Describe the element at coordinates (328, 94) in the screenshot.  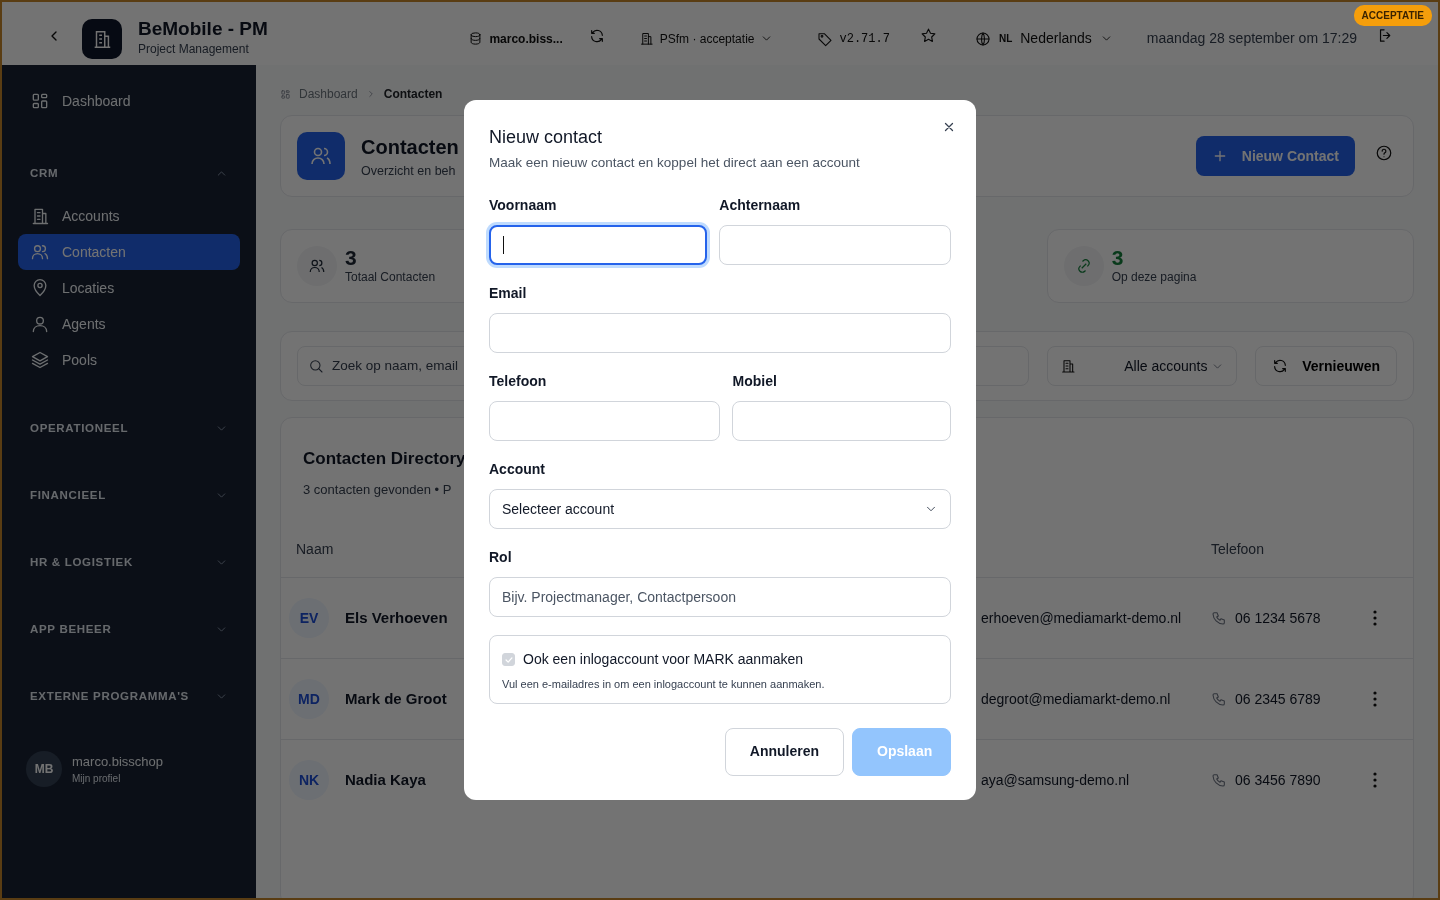
I see `breadcrumb-item: Dashboard` at that location.